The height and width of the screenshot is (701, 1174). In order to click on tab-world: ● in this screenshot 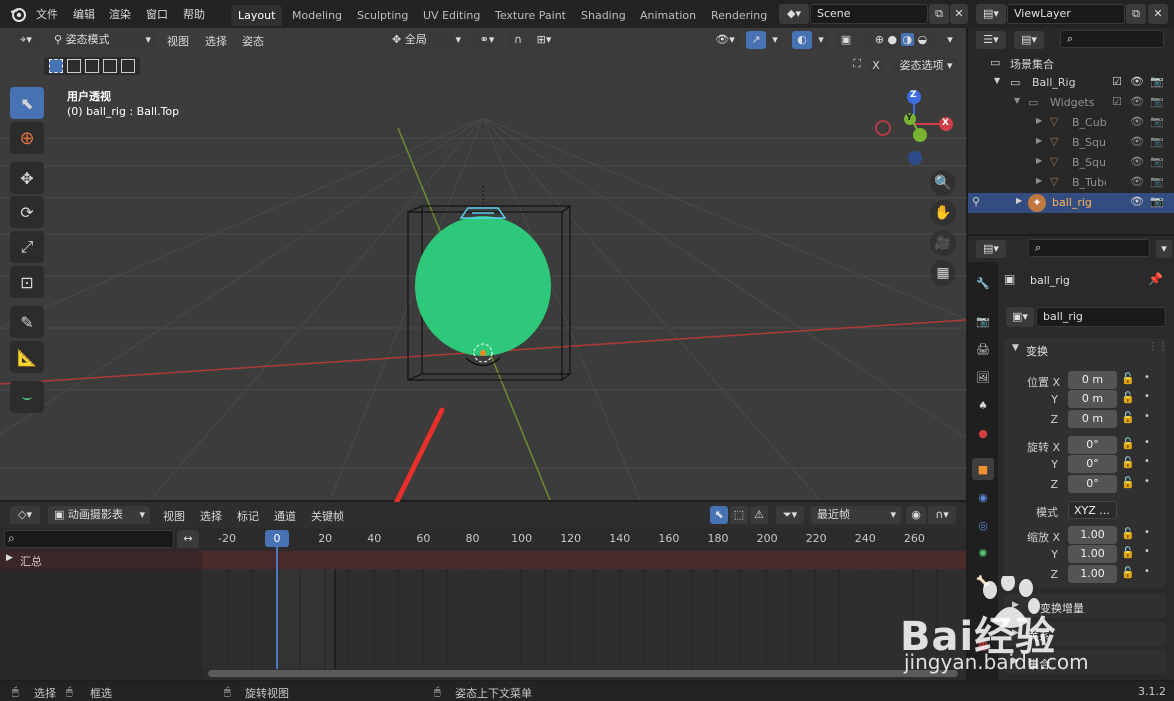, I will do `click(983, 433)`.